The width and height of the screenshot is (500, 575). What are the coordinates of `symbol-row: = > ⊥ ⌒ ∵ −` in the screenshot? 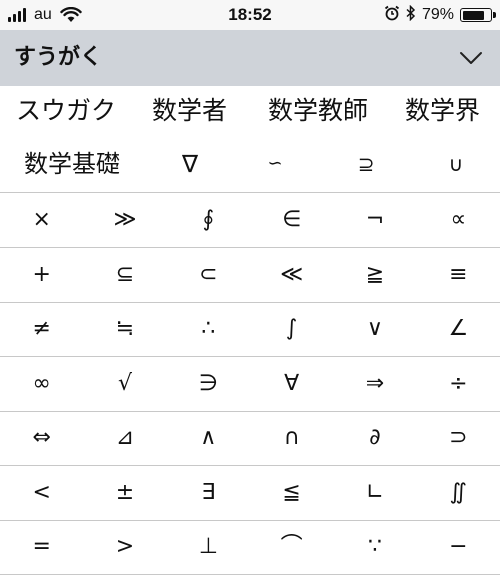 It's located at (250, 547).